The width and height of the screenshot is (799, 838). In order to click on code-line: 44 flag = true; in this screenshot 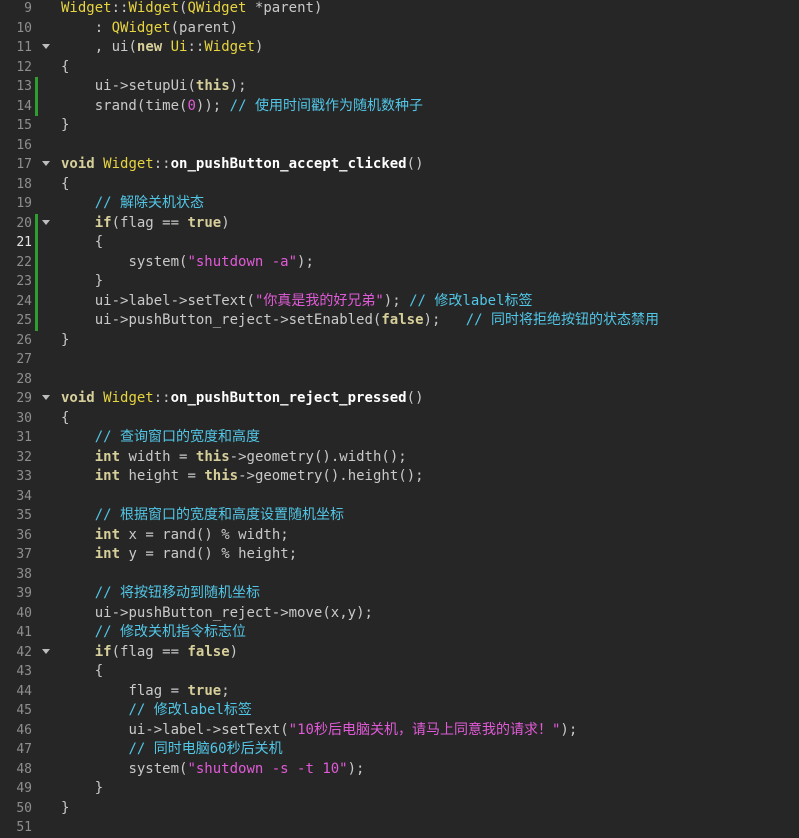, I will do `click(399, 692)`.